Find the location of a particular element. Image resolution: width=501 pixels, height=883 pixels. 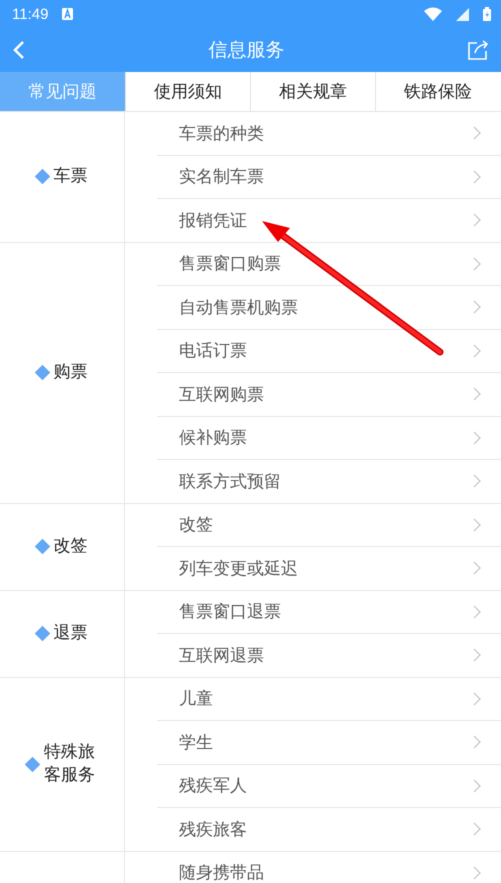

list-item: 改签 is located at coordinates (329, 525).